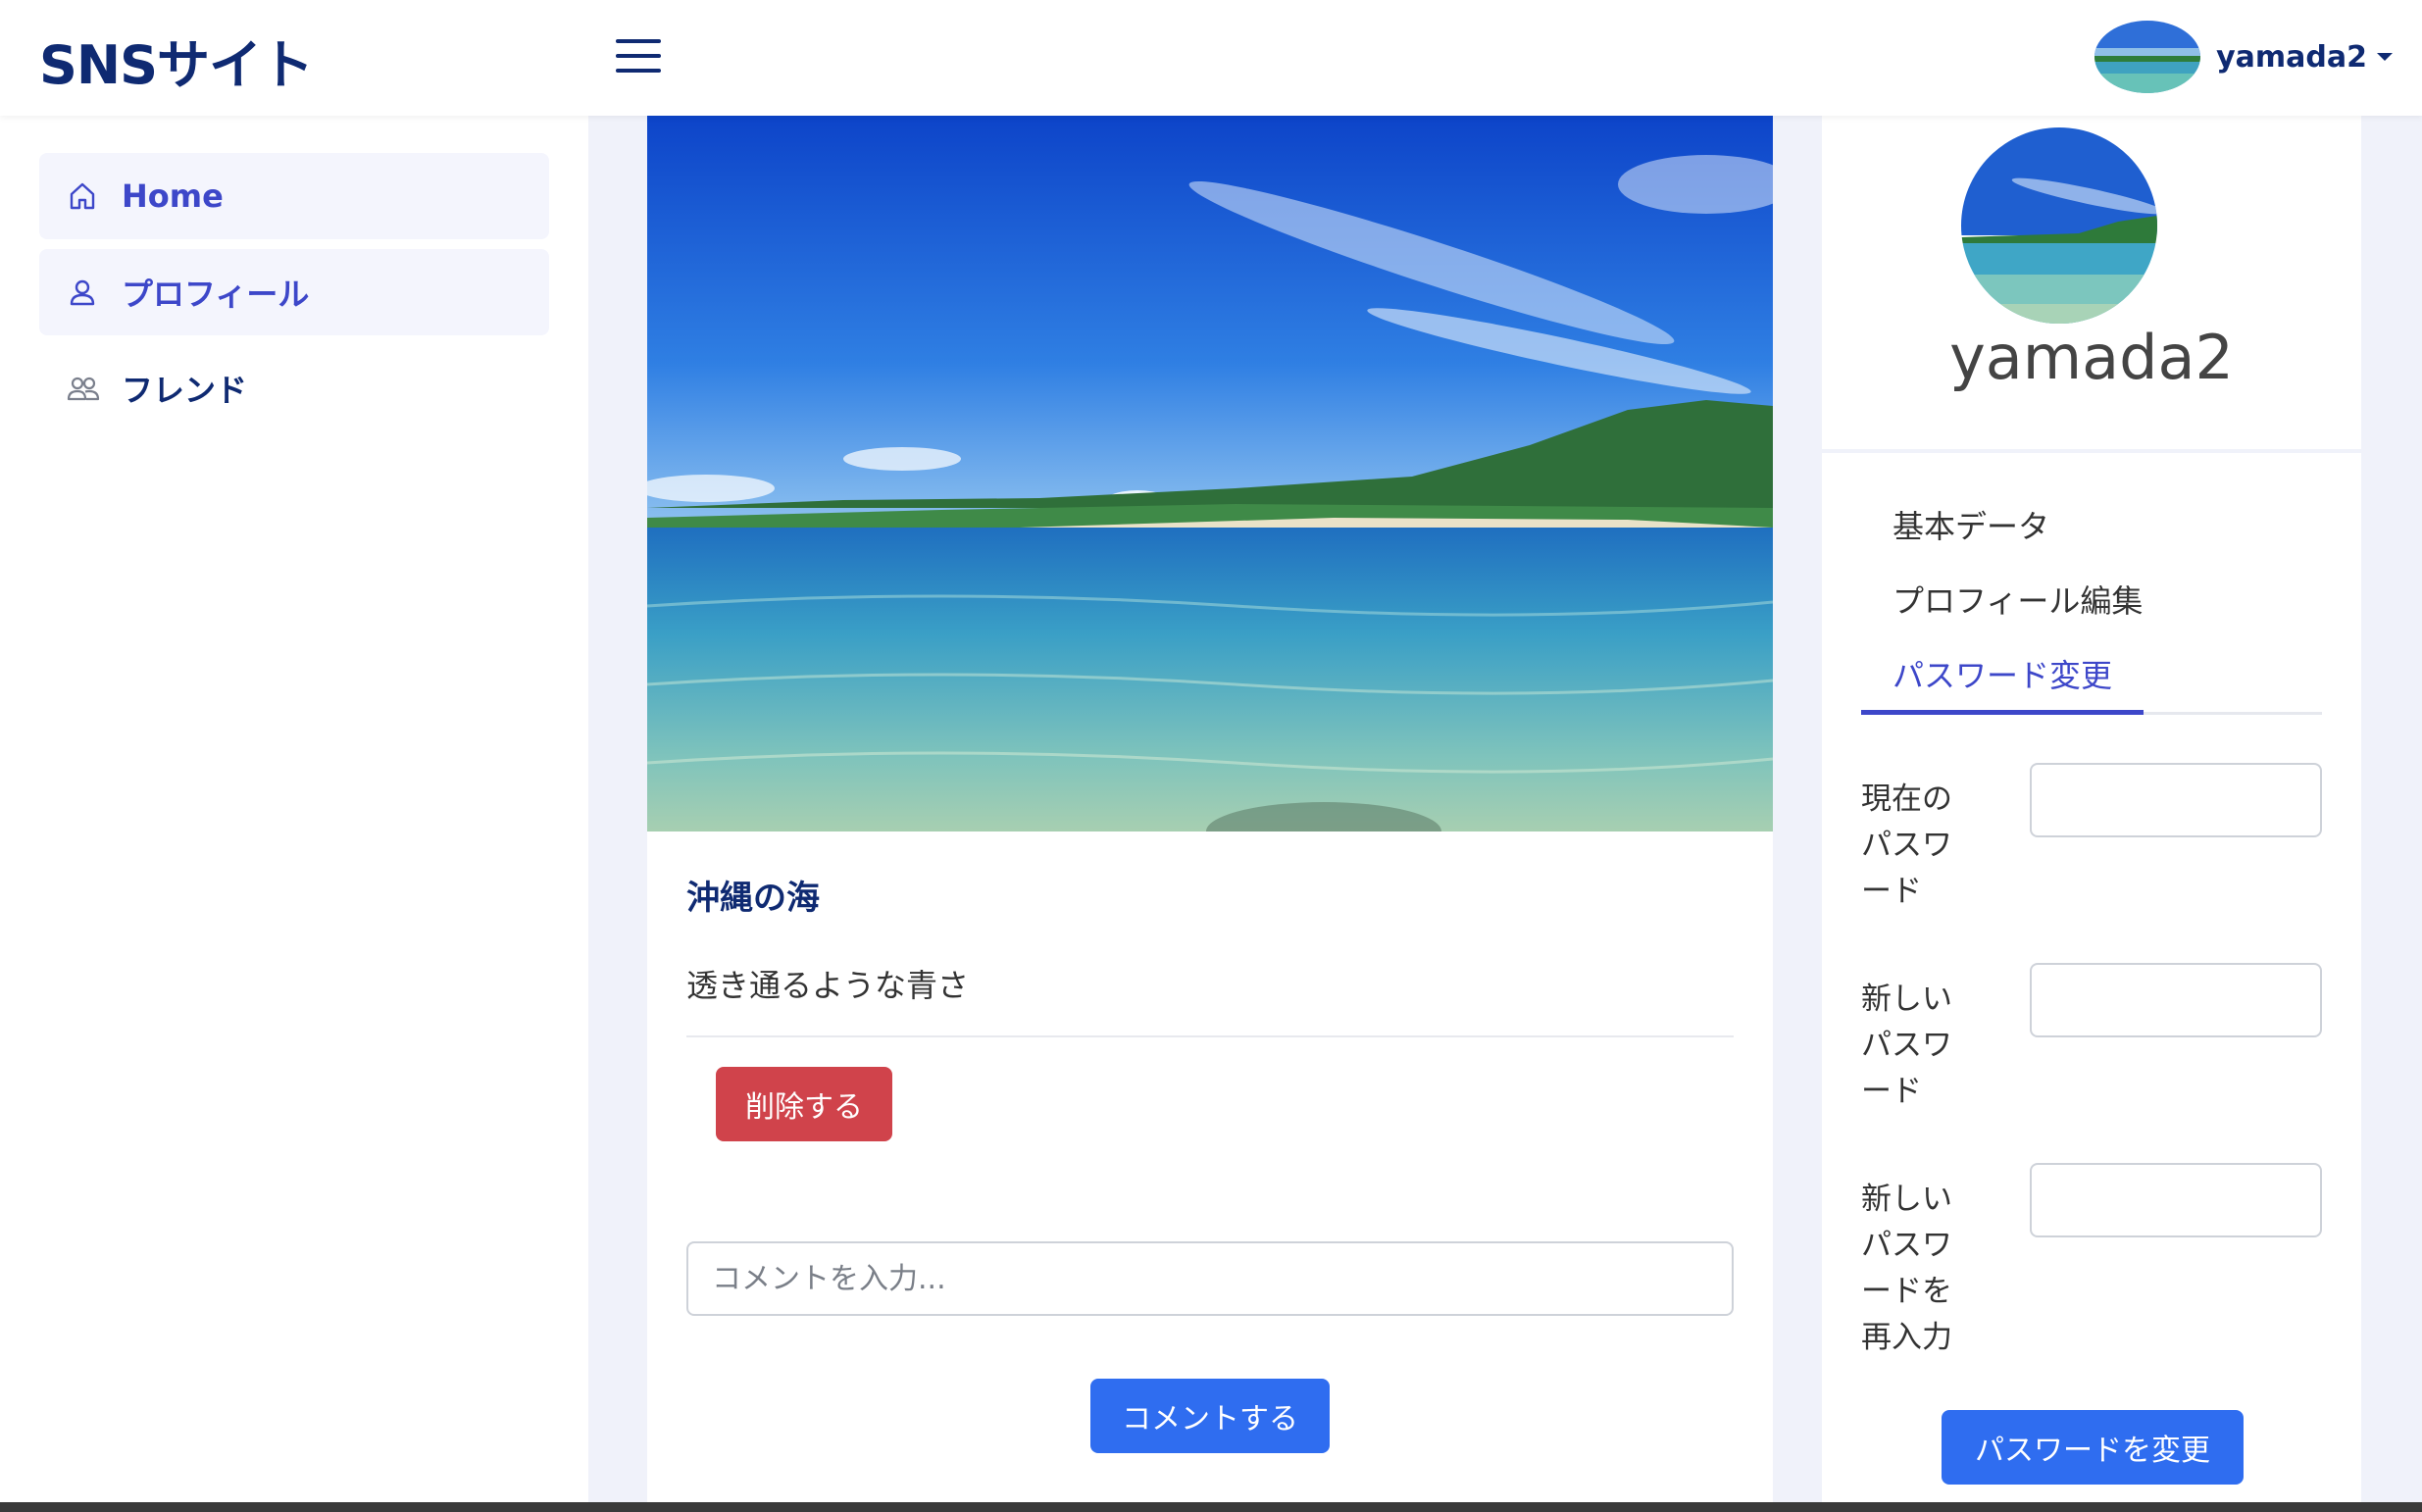 This screenshot has width=2422, height=1512. What do you see at coordinates (176, 60) in the screenshot?
I see `site-logo: SNSサイト` at bounding box center [176, 60].